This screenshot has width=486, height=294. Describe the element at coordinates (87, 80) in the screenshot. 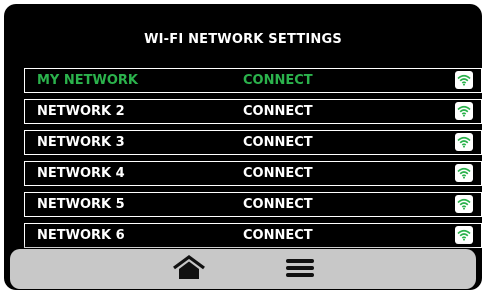

I see `network-name: MY NETWORK` at that location.